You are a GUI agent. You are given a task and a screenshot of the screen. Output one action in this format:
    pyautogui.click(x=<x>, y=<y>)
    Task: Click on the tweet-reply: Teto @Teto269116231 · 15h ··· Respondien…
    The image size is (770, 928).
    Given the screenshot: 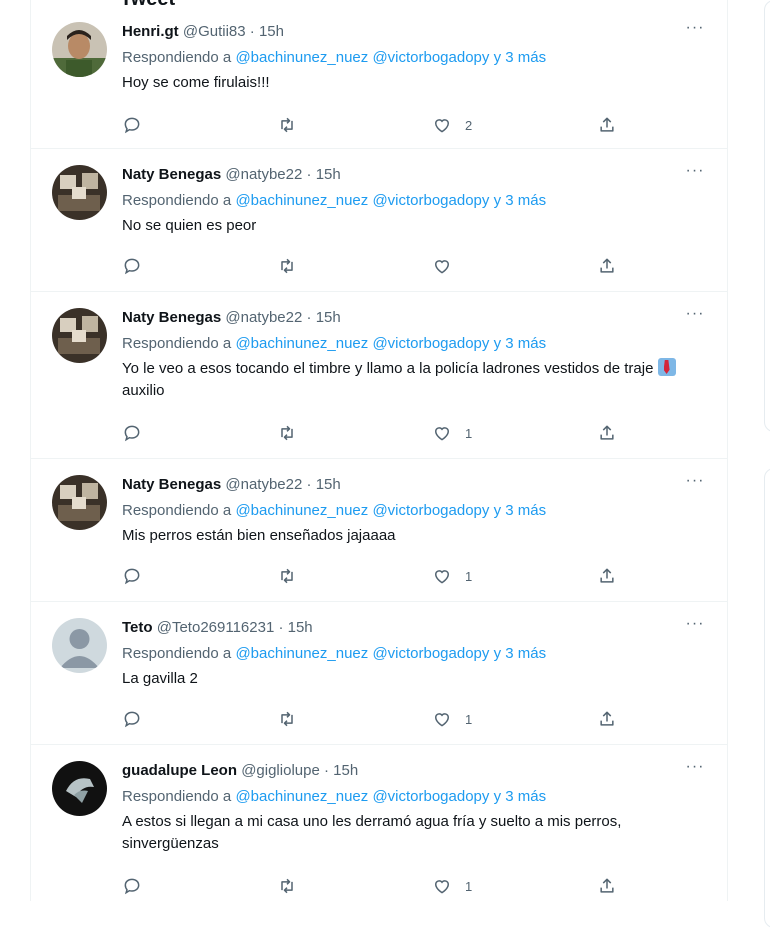 What is the action you would take?
    pyautogui.click(x=379, y=673)
    